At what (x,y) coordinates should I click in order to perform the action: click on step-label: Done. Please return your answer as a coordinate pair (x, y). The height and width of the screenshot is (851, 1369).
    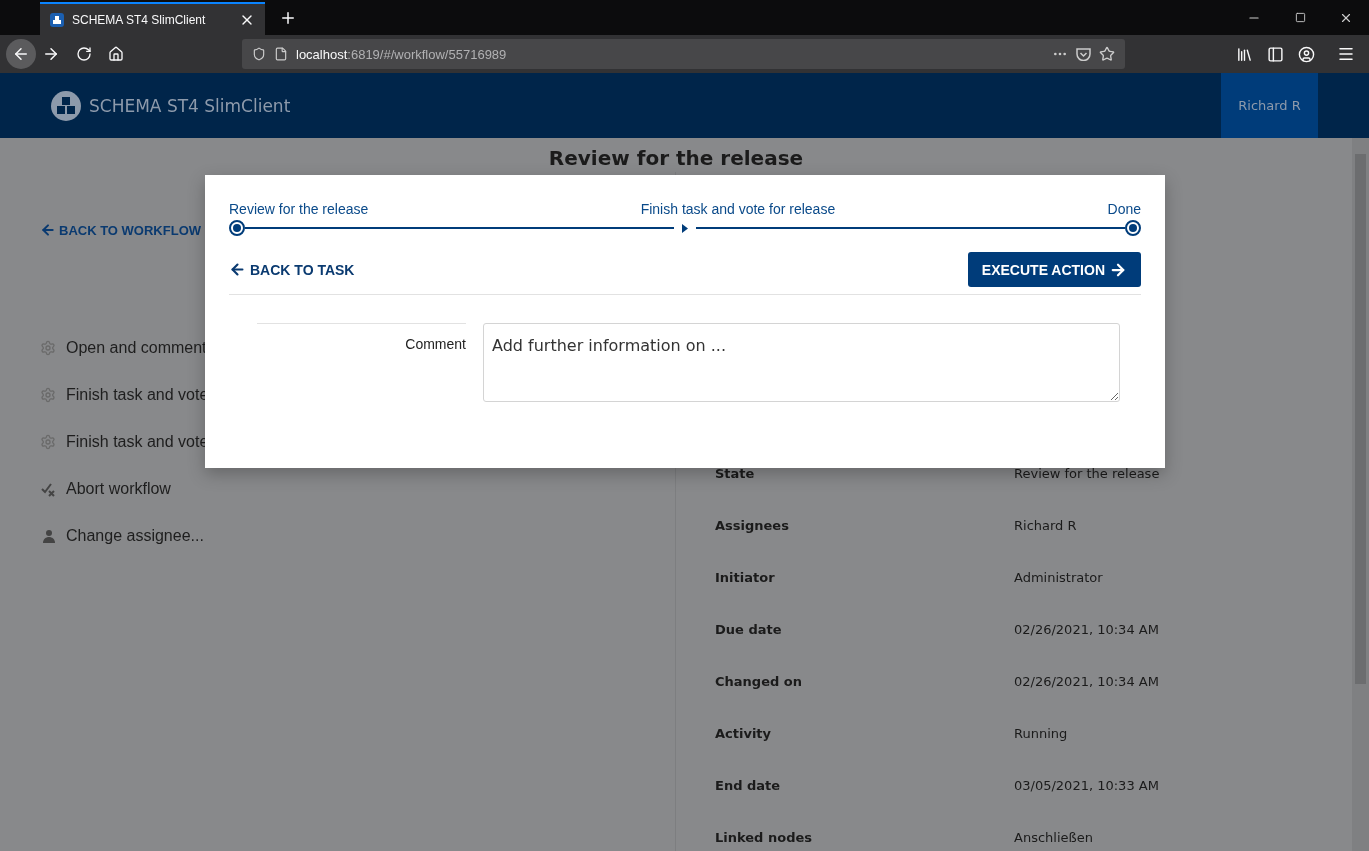
    Looking at the image, I should click on (1124, 209).